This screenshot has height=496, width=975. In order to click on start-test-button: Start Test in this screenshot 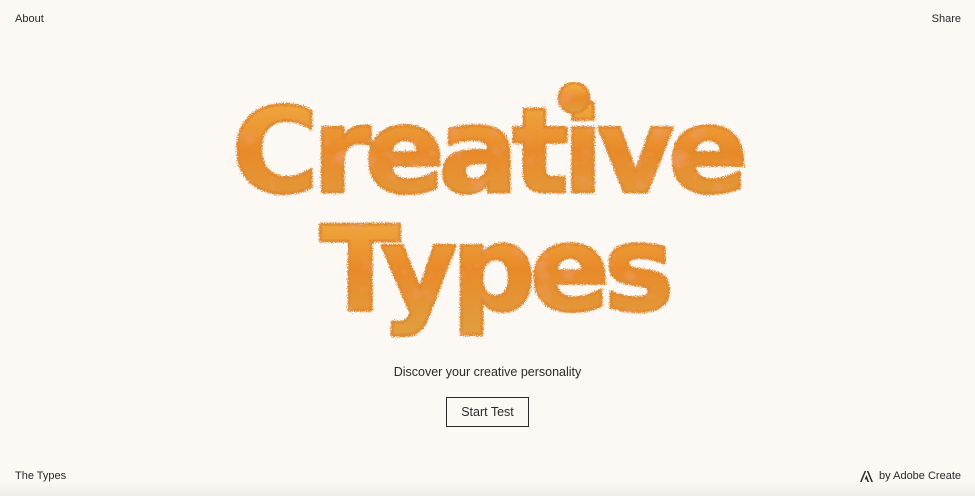, I will do `click(487, 412)`.